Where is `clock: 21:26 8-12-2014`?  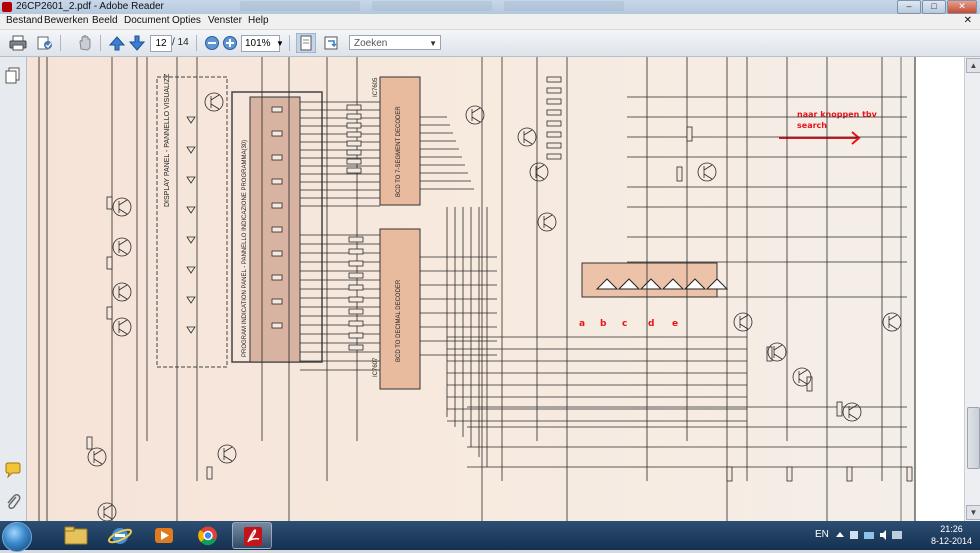 clock: 21:26 8-12-2014 is located at coordinates (951, 535).